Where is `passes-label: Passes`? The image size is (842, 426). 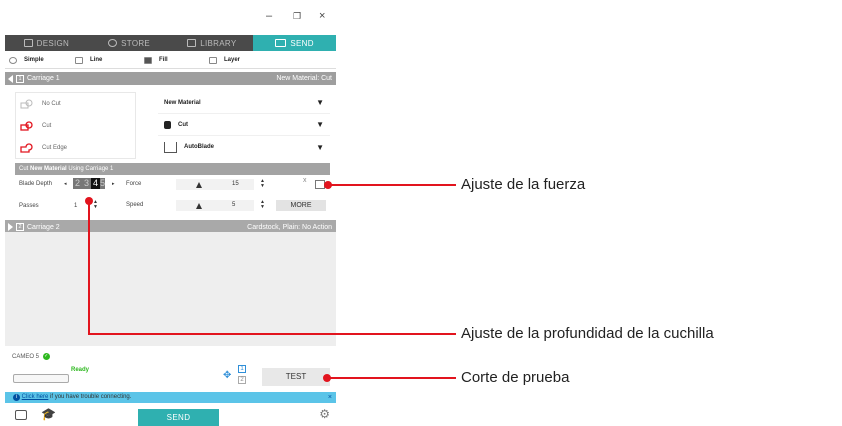
passes-label: Passes is located at coordinates (29, 206).